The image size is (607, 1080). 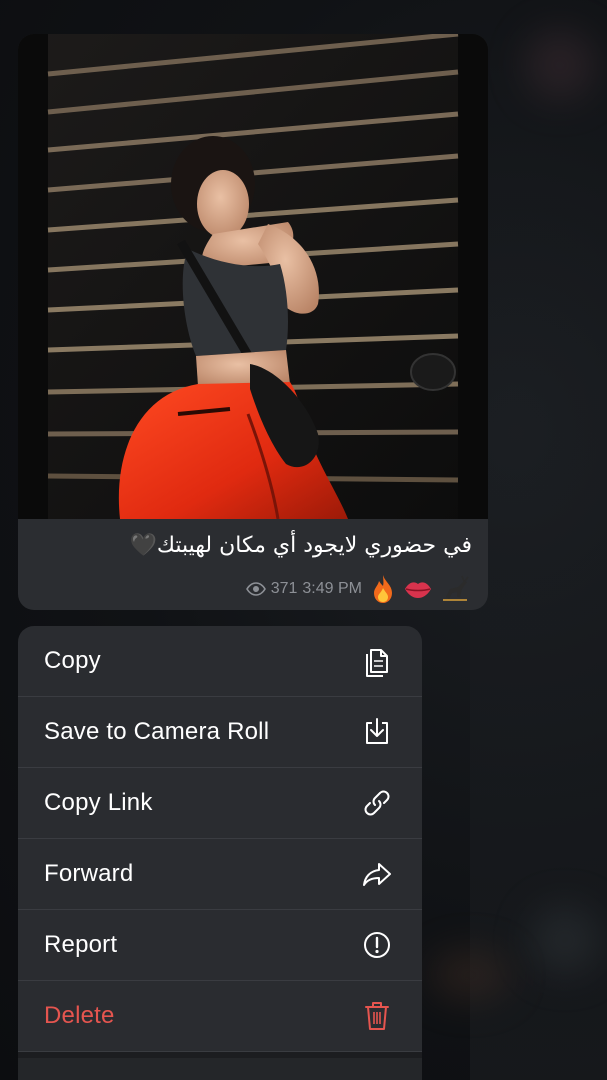 What do you see at coordinates (220, 661) in the screenshot?
I see `menu-item-copy: Copy` at bounding box center [220, 661].